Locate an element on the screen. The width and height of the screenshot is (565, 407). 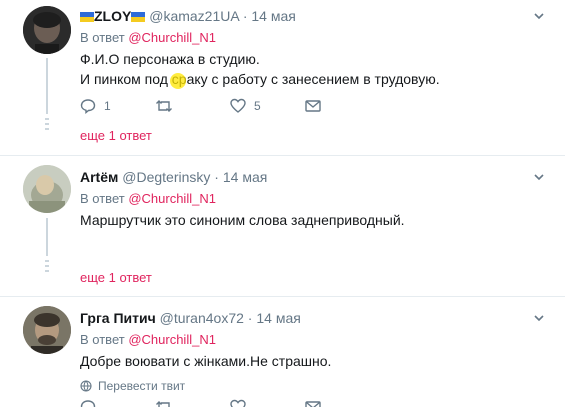
translate-tweet-link: Перевести твит is located at coordinates (312, 386).